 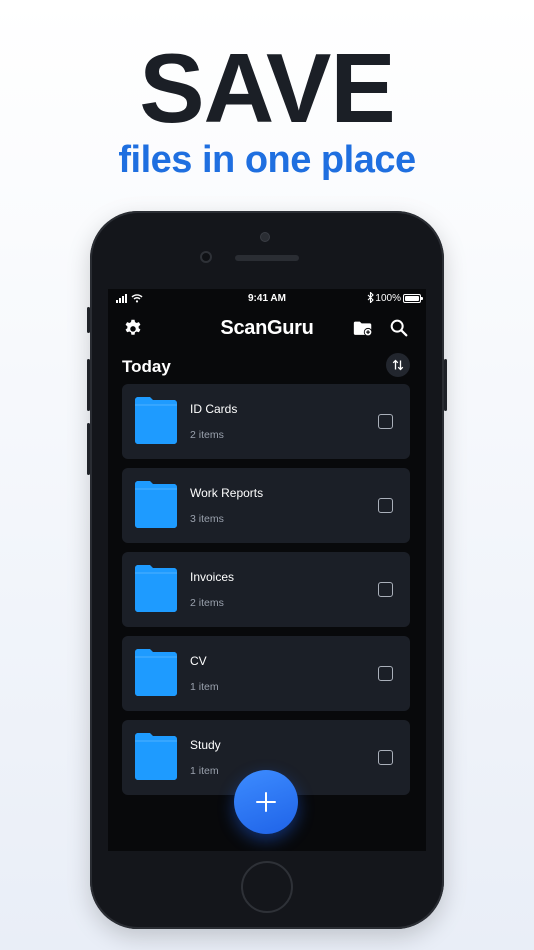 I want to click on search-icon, so click(x=399, y=328).